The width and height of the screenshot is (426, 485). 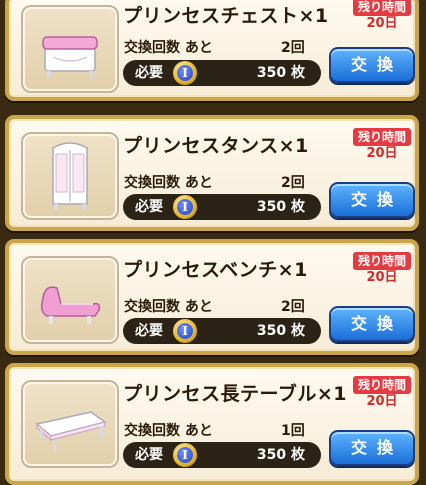 What do you see at coordinates (70, 305) in the screenshot?
I see `pink-bench-icon` at bounding box center [70, 305].